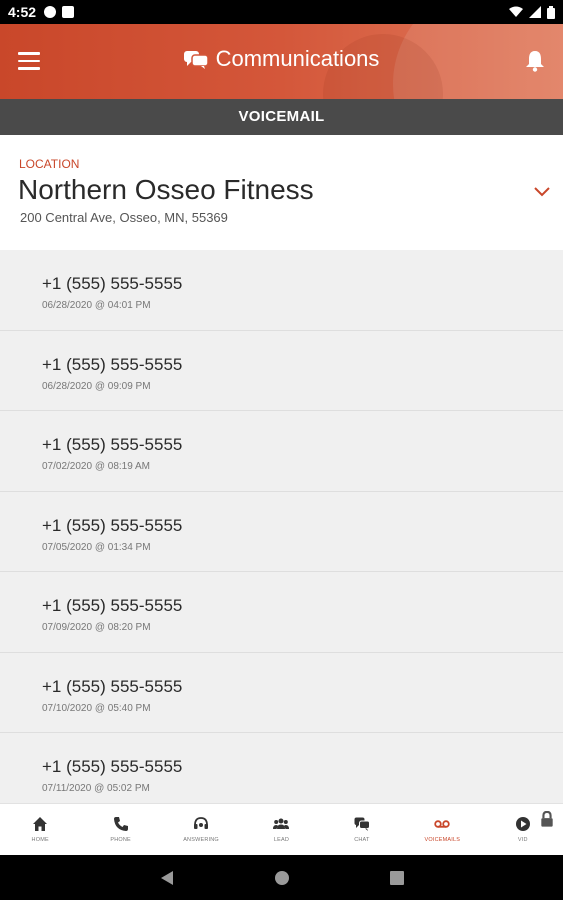  I want to click on voicemail-timestamp: 07/02/2020 @ 08:19 AM, so click(96, 466).